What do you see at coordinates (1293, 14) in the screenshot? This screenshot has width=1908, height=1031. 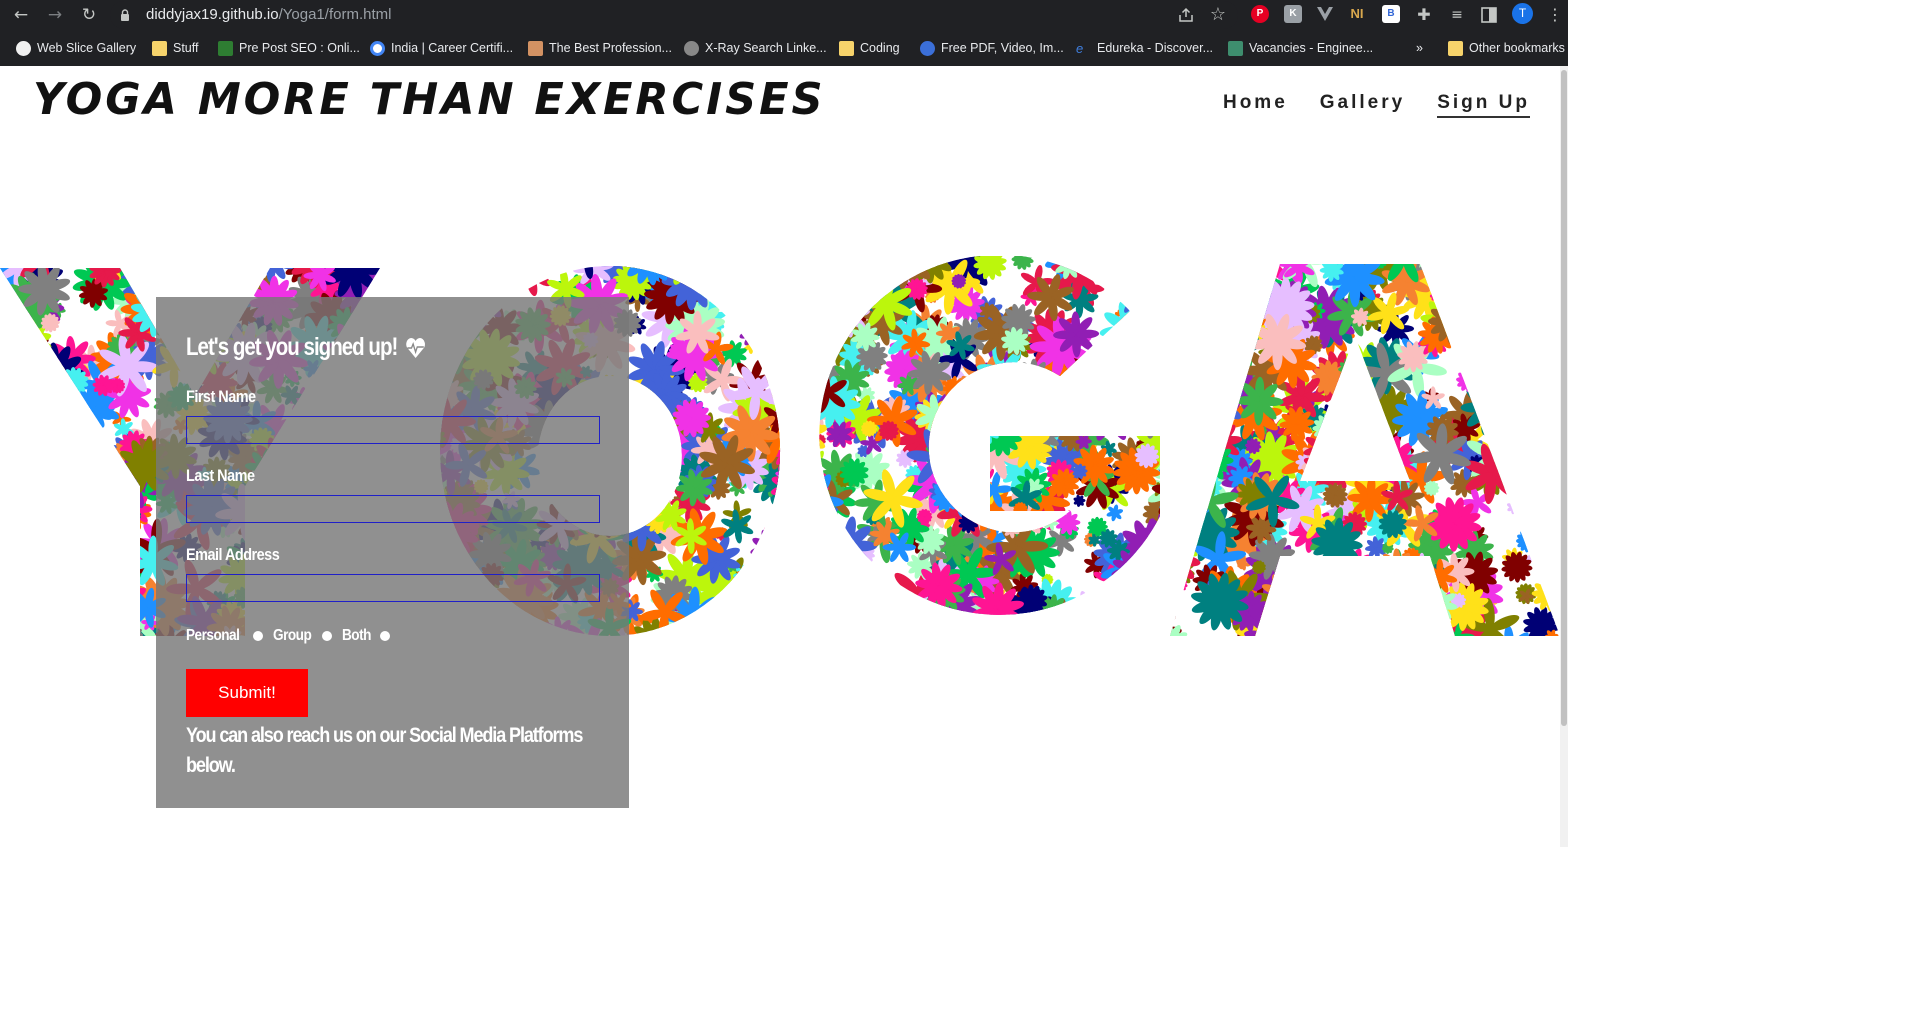 I see `extension-k-icon: K` at bounding box center [1293, 14].